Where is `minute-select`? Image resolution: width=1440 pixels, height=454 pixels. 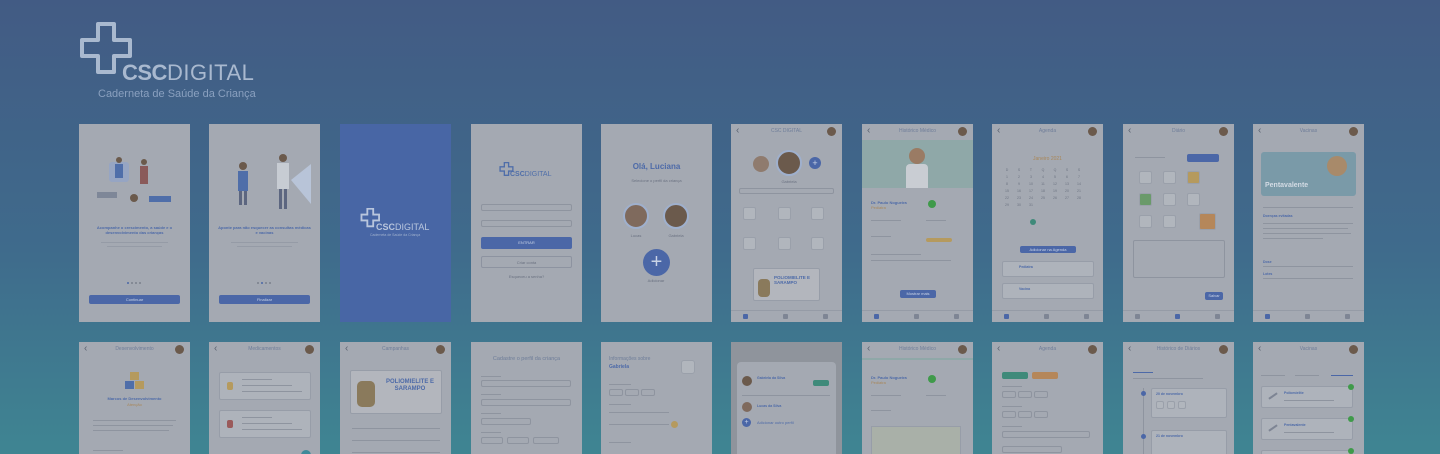
minute-select is located at coordinates (1025, 414).